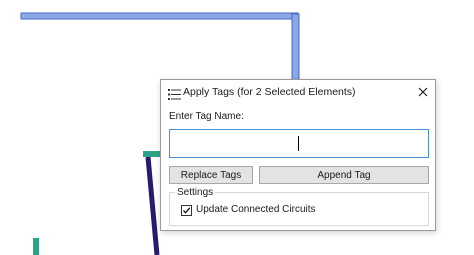 This screenshot has height=255, width=474. I want to click on close-icon, so click(423, 92).